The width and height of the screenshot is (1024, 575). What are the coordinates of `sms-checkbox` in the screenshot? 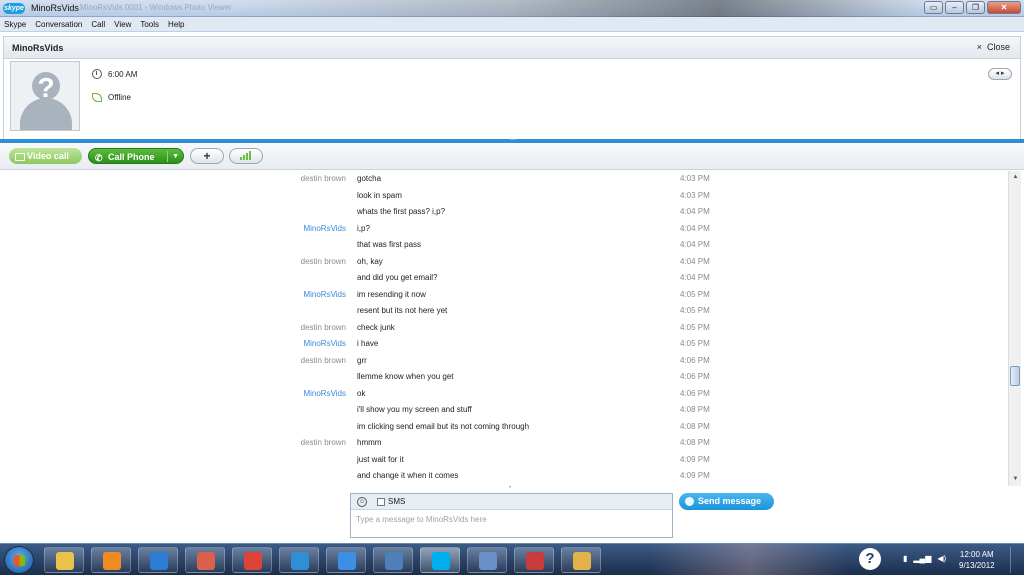 It's located at (381, 502).